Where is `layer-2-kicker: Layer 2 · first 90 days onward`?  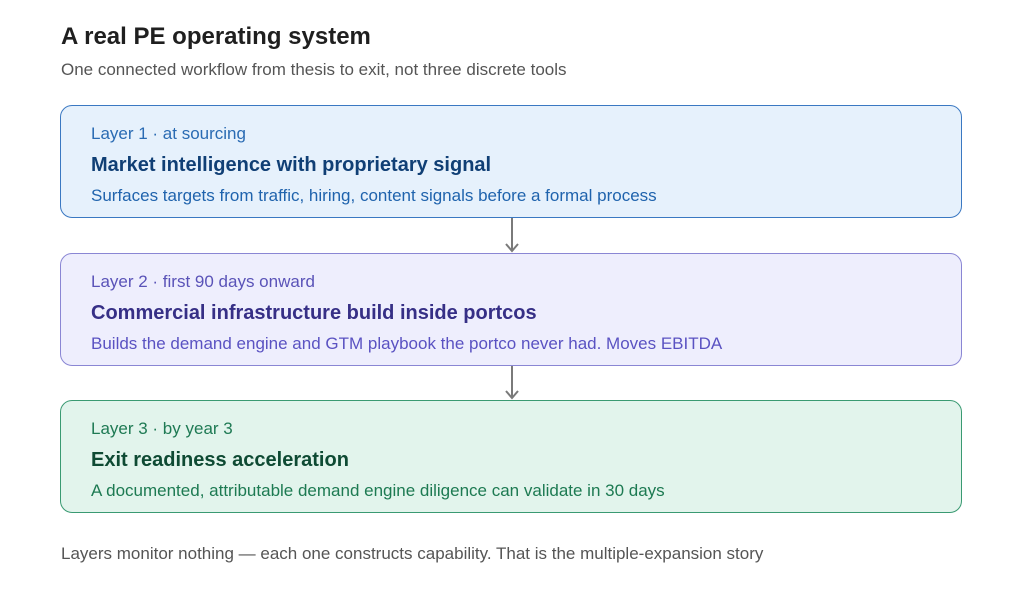
layer-2-kicker: Layer 2 · first 90 days onward is located at coordinates (203, 281).